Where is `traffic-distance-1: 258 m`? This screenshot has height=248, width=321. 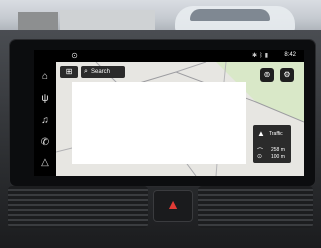
traffic-distance-1: 258 m is located at coordinates (278, 150).